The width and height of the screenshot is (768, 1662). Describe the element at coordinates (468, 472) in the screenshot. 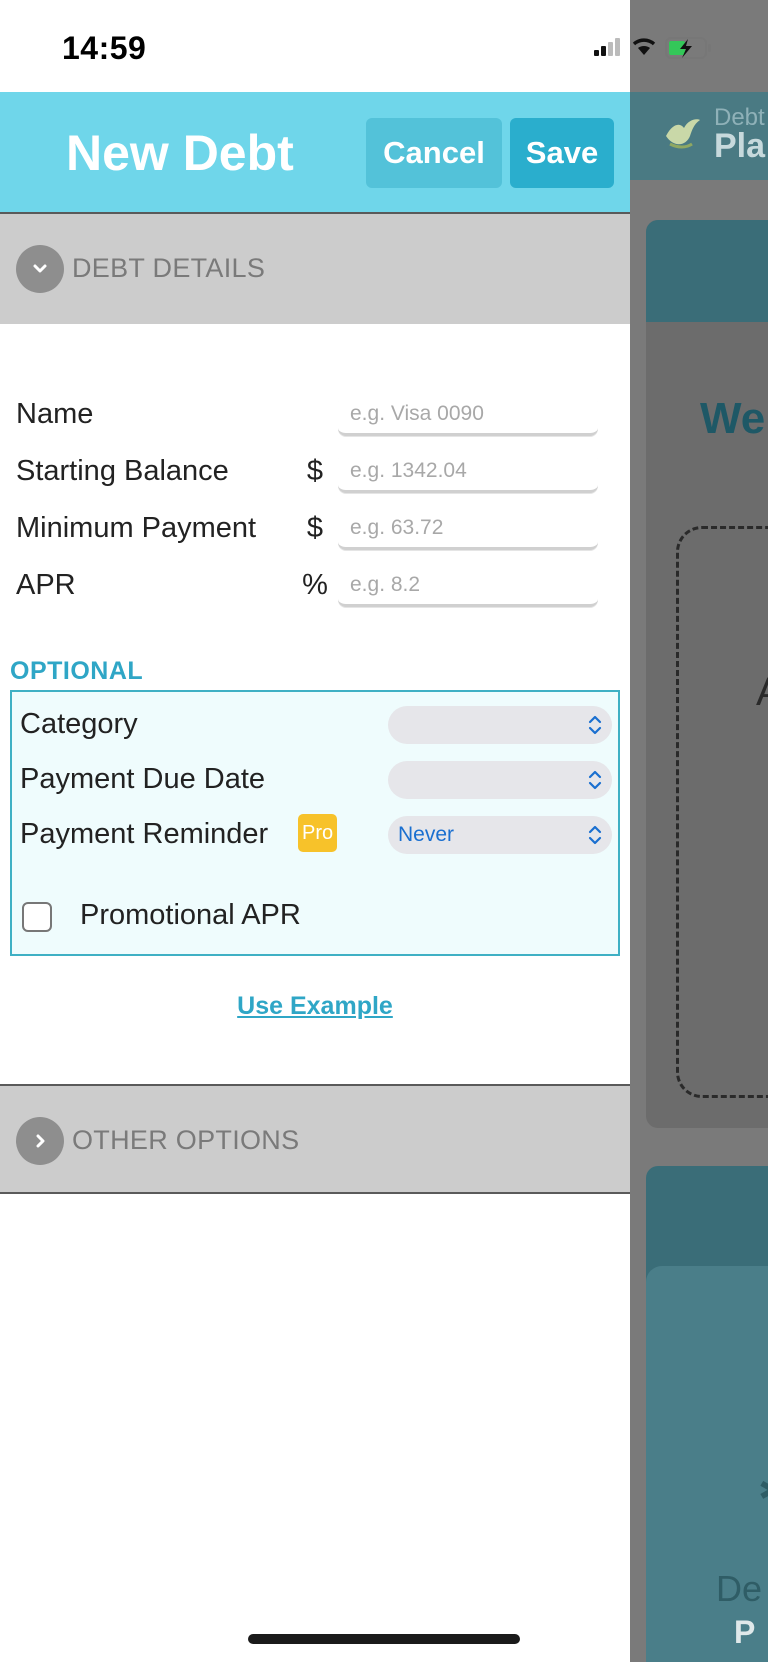

I see `starting-balance-input` at that location.